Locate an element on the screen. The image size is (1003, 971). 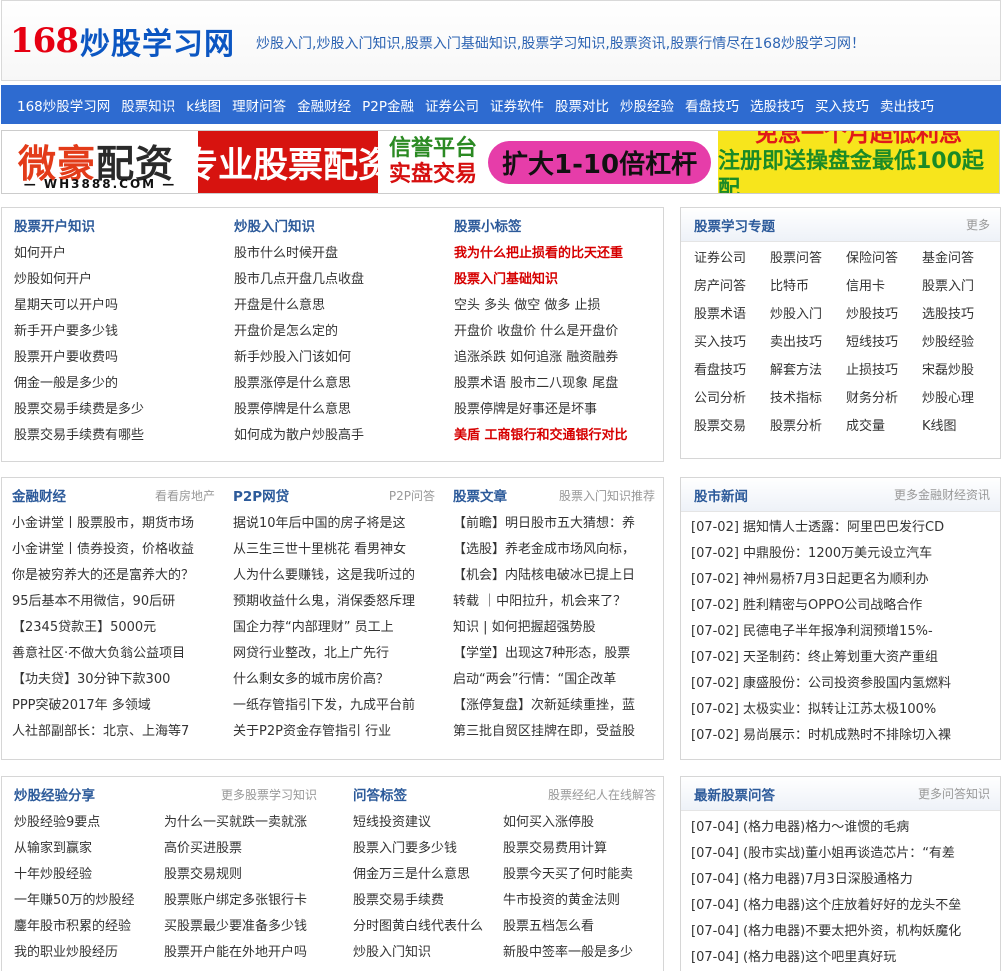
list-item: 新股中签率一般是多少 is located at coordinates (578, 953).